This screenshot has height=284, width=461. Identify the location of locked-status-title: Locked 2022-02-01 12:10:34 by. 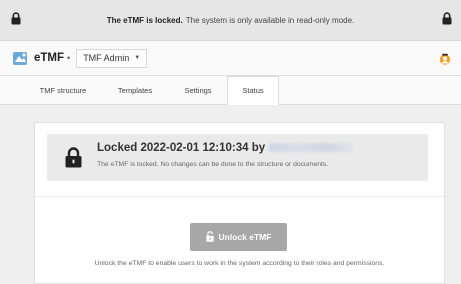
(225, 148).